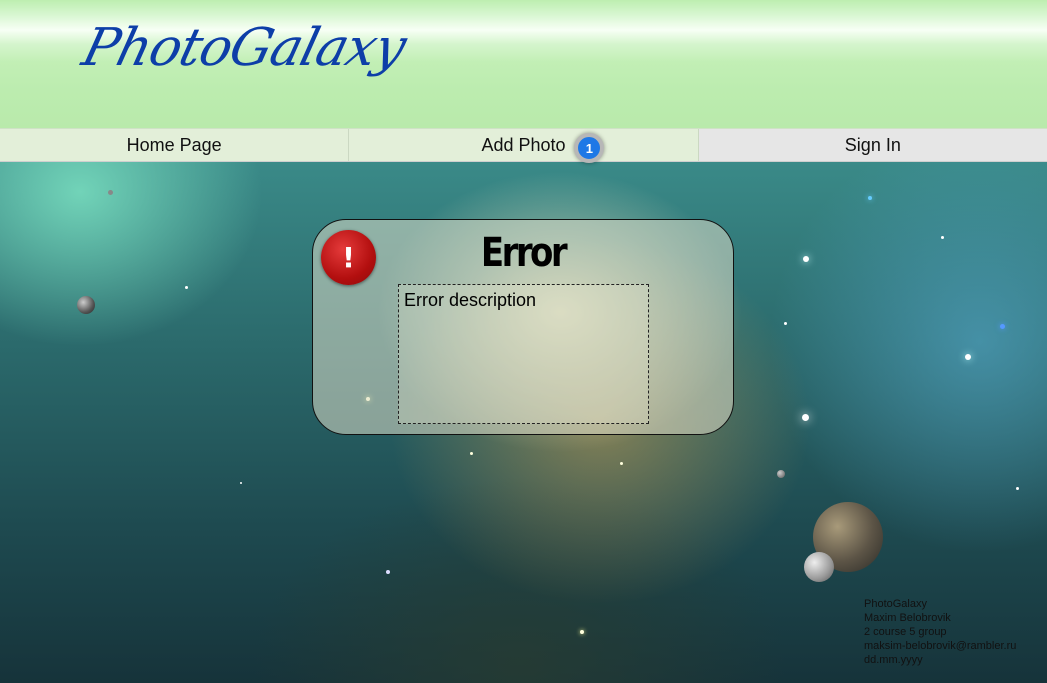 Image resolution: width=1047 pixels, height=683 pixels. I want to click on main-nav: Home Page Add Photo 1 Sign In, so click(523, 145).